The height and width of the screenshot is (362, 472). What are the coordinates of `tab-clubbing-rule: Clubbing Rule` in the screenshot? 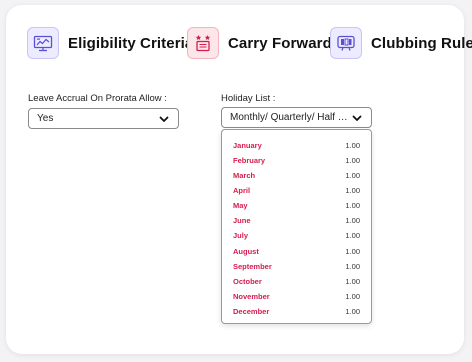 It's located at (401, 43).